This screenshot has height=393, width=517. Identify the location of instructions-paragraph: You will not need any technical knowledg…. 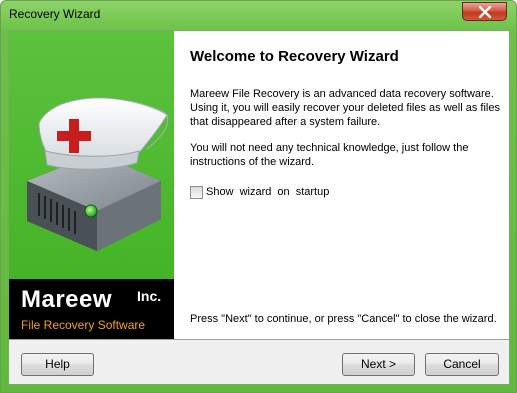
(329, 155).